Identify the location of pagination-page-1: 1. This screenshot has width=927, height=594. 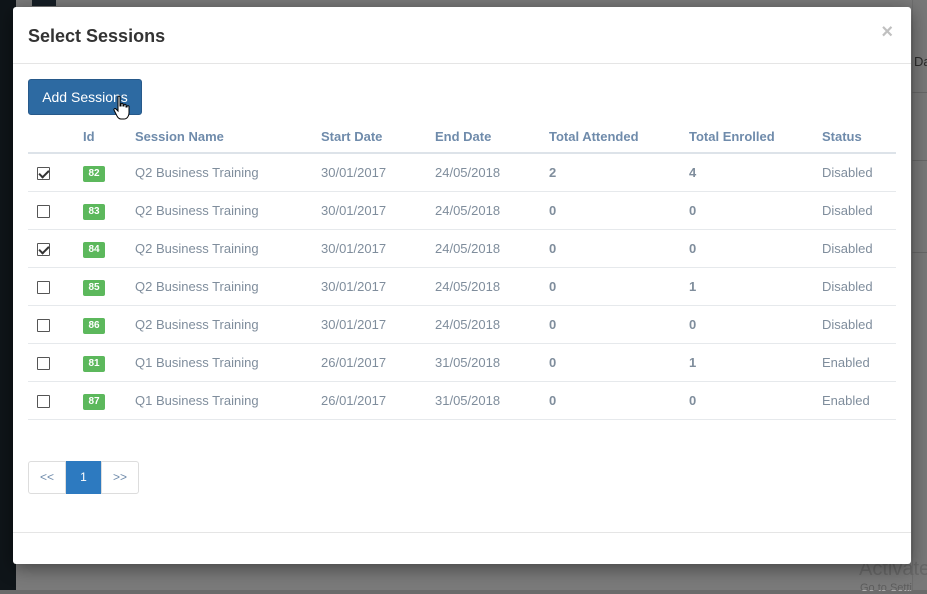
(83, 477).